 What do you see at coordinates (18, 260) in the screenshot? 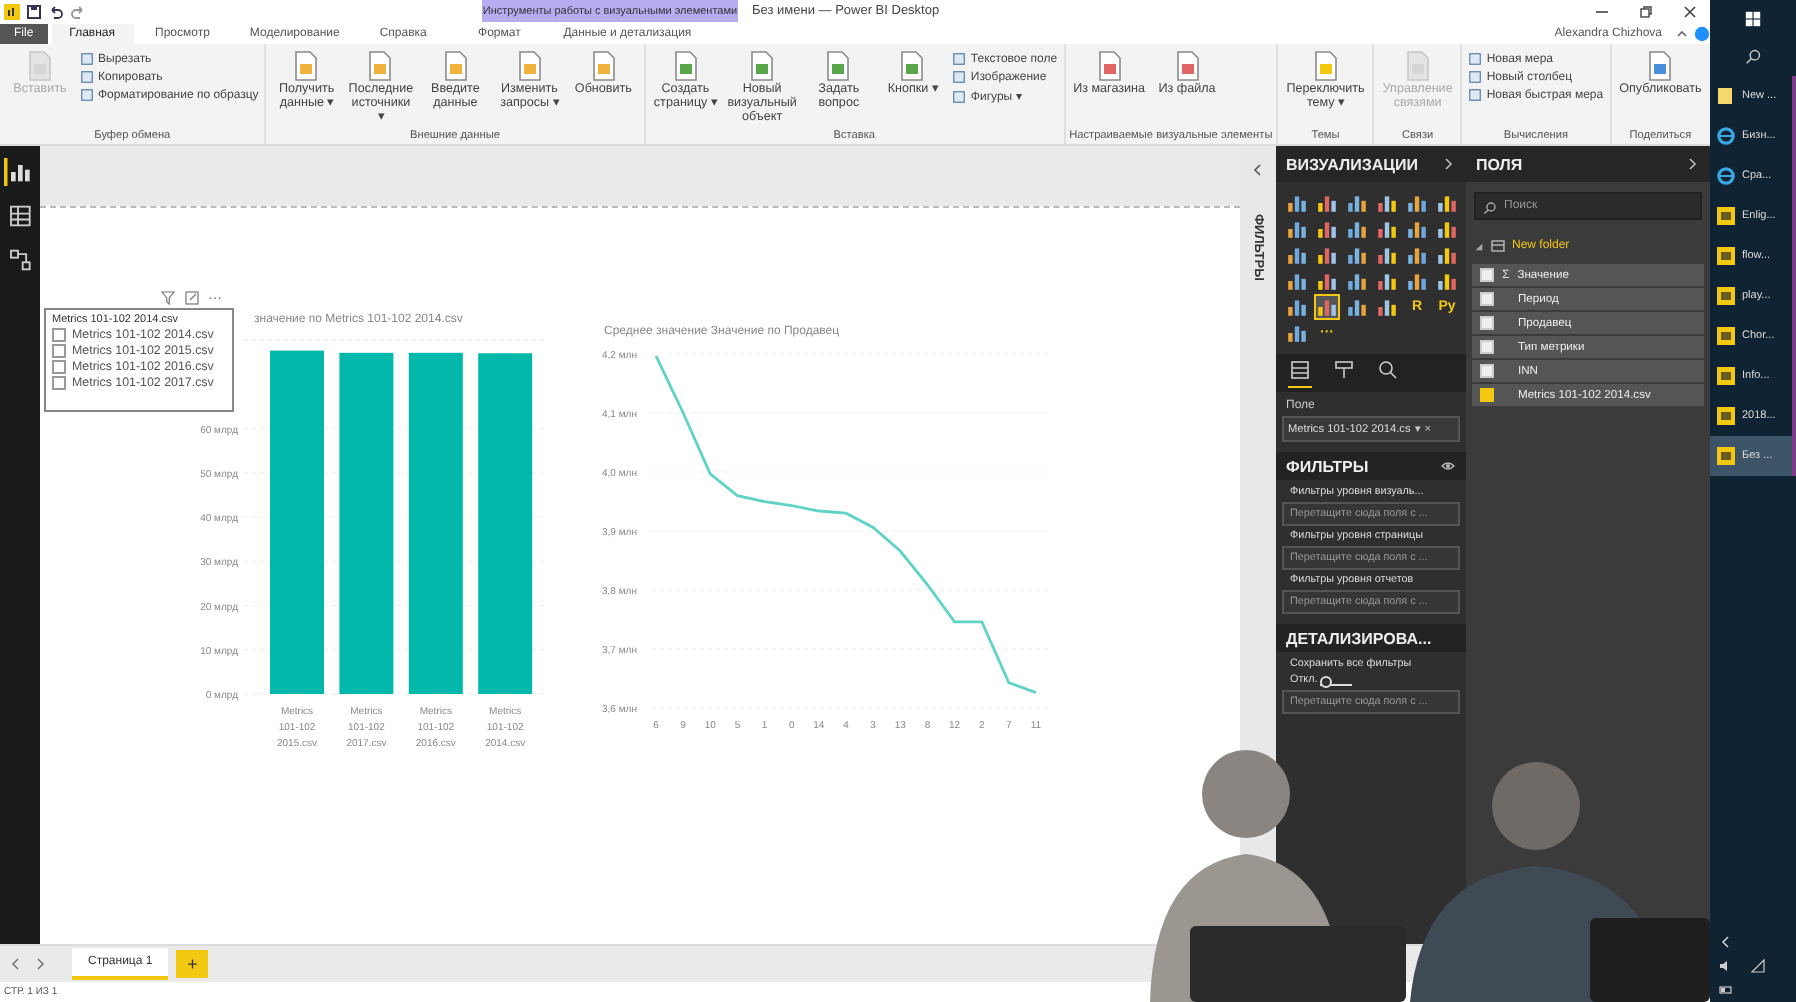
I see `diagram-icon` at bounding box center [18, 260].